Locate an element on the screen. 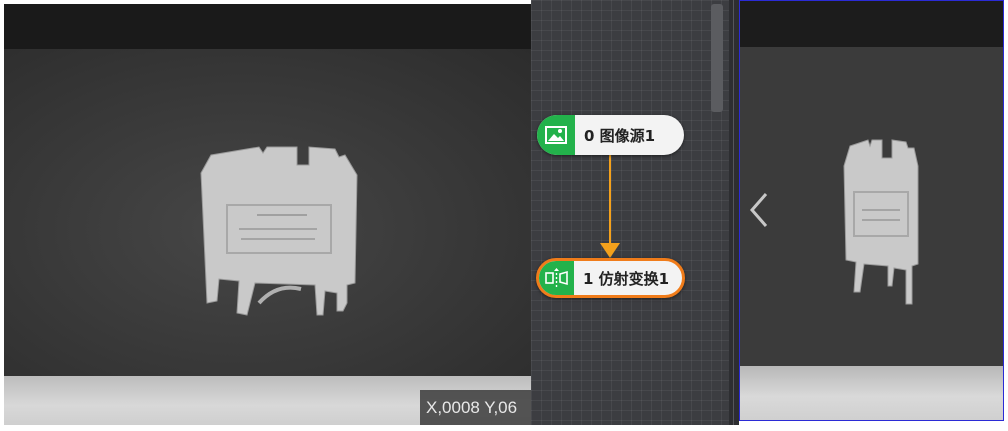 The image size is (1008, 431). coordinate-readout: X,0008 Y,06 is located at coordinates (475, 407).